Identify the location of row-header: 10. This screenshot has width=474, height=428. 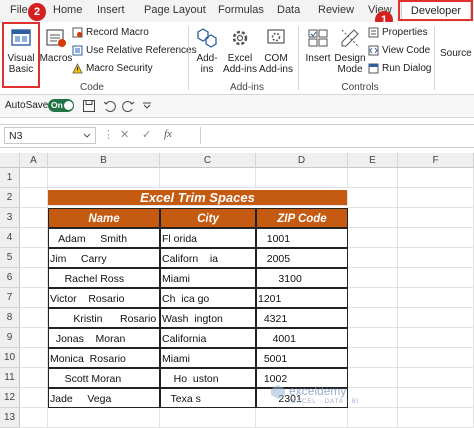
(10, 358).